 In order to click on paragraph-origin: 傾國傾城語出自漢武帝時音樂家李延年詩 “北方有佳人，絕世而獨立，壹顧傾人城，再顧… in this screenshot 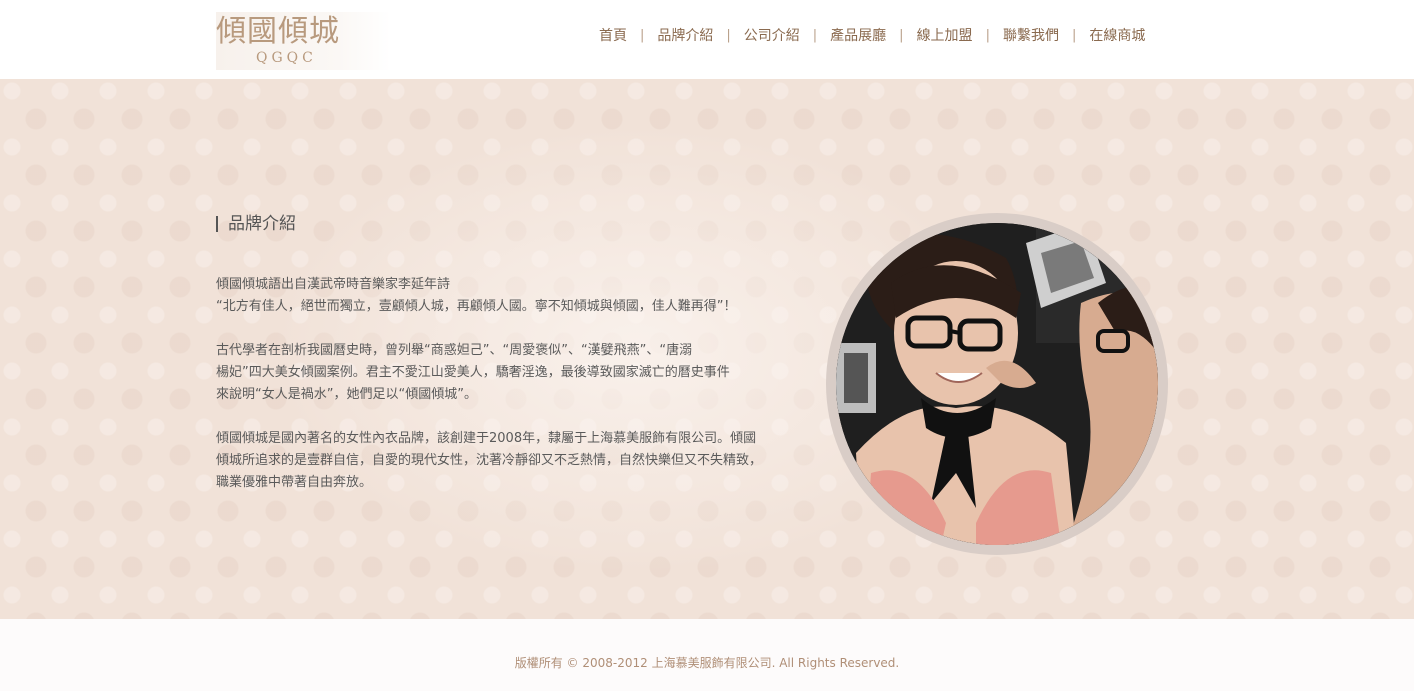, I will do `click(516, 296)`.